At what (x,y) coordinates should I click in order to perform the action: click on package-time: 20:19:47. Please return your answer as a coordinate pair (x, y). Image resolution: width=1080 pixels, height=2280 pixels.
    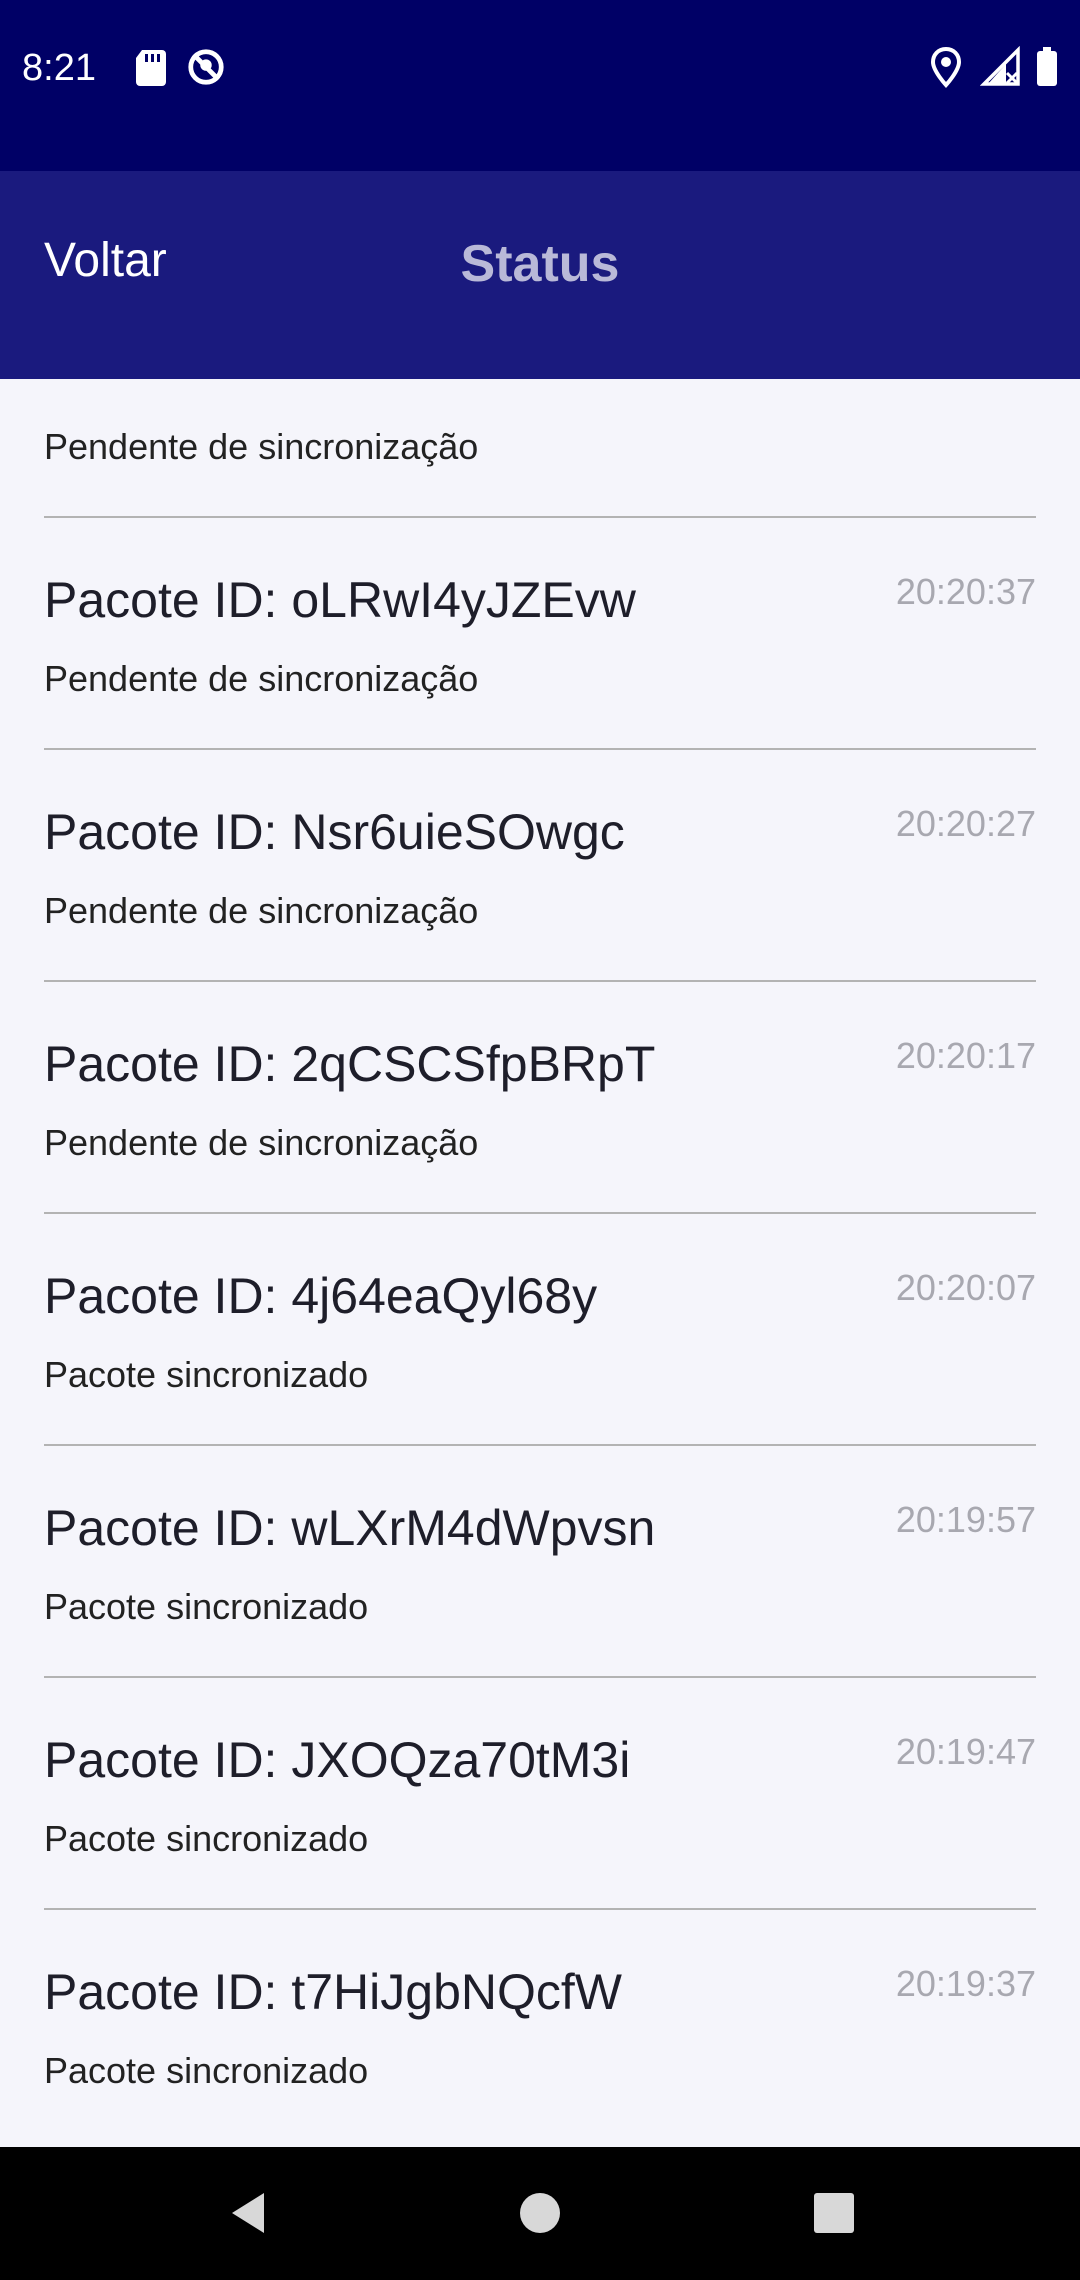
    Looking at the image, I should click on (965, 1751).